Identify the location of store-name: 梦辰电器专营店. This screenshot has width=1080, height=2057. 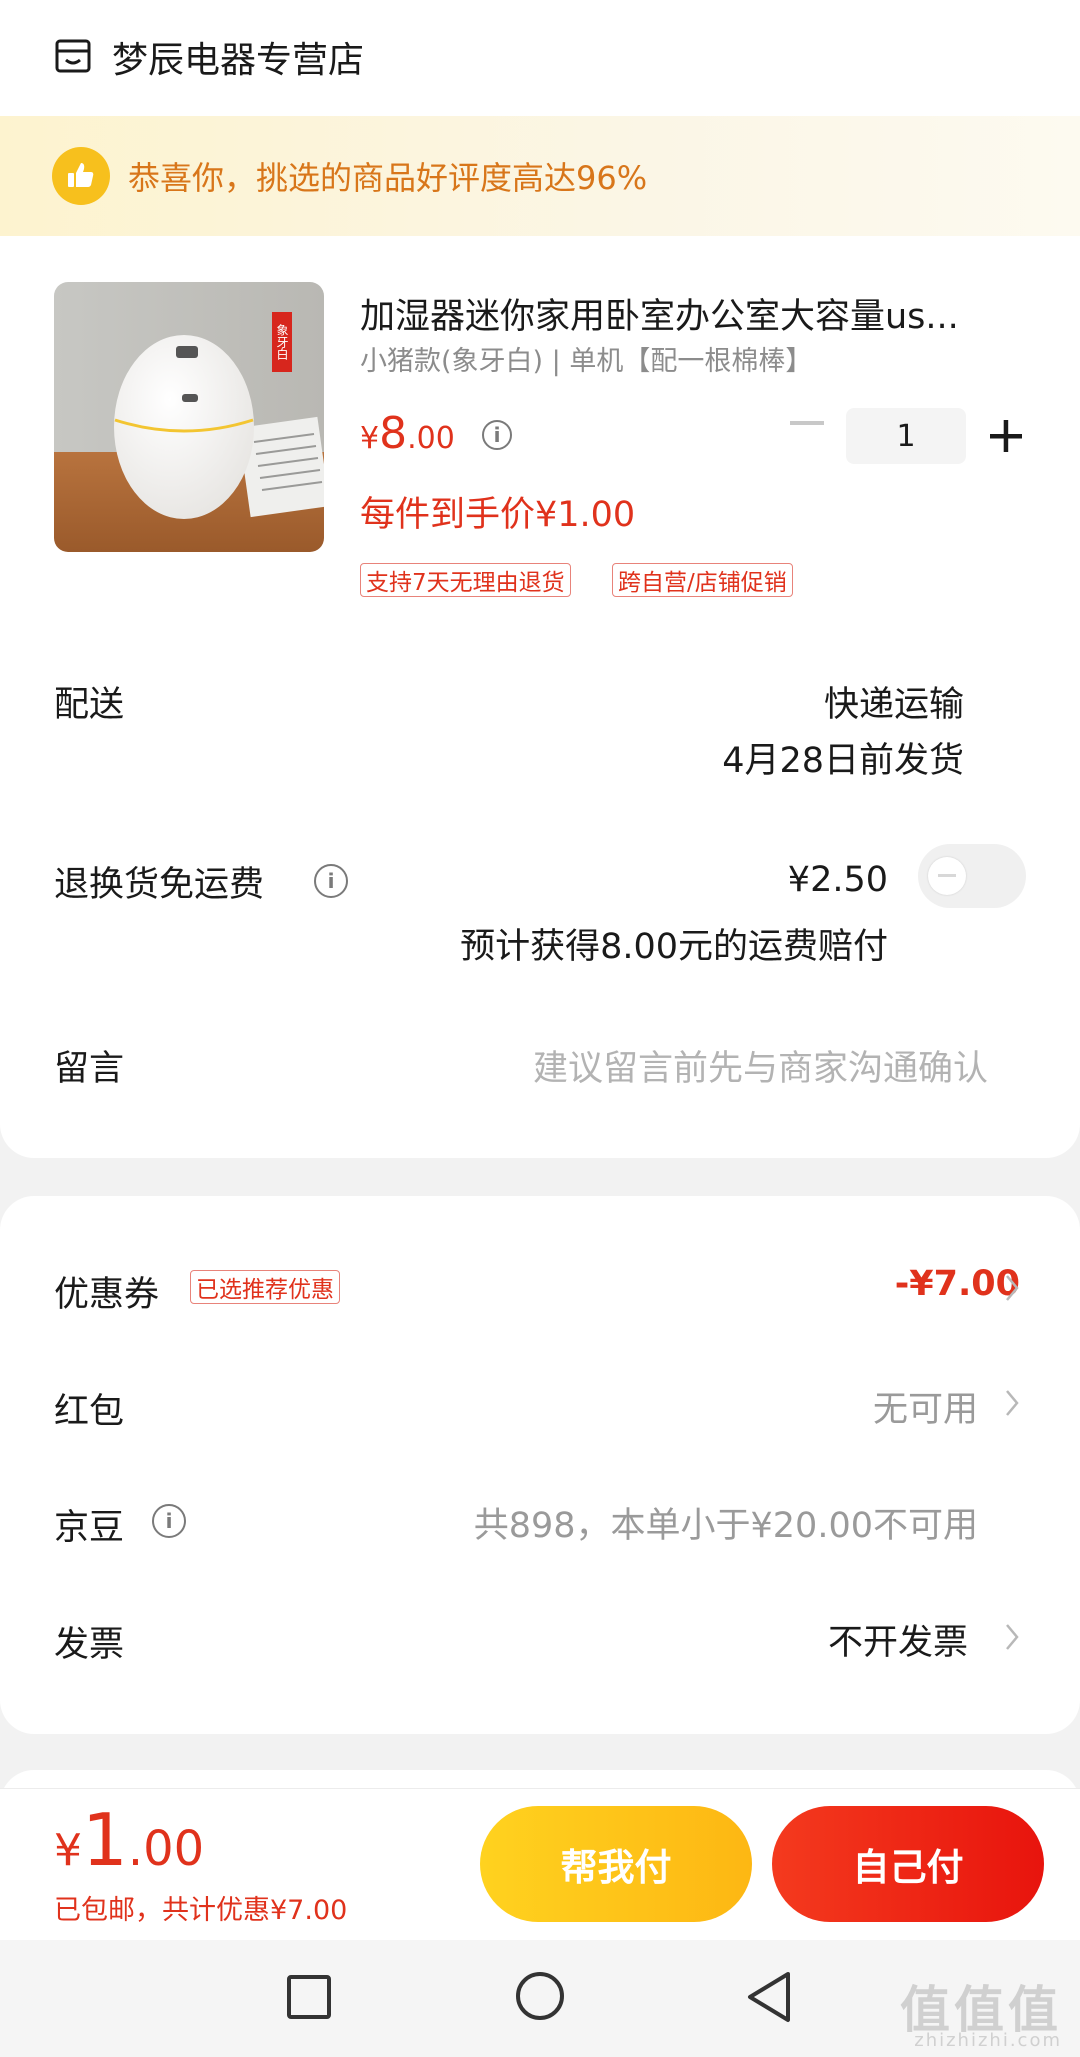
(238, 60).